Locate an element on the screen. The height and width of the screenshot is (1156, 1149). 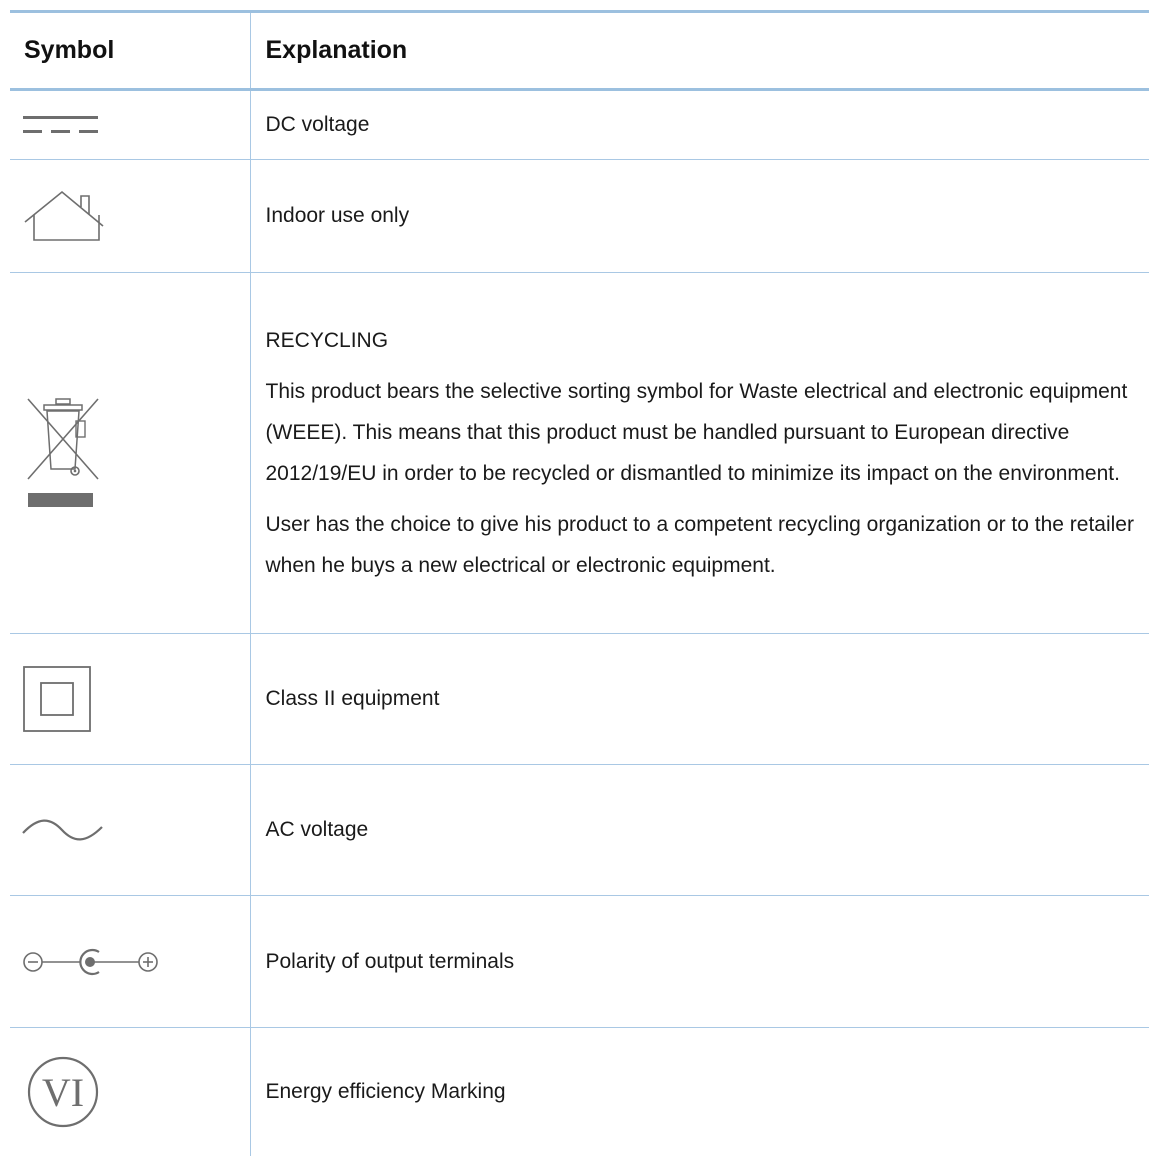
table-row: Class II equipment is located at coordinates (579, 699).